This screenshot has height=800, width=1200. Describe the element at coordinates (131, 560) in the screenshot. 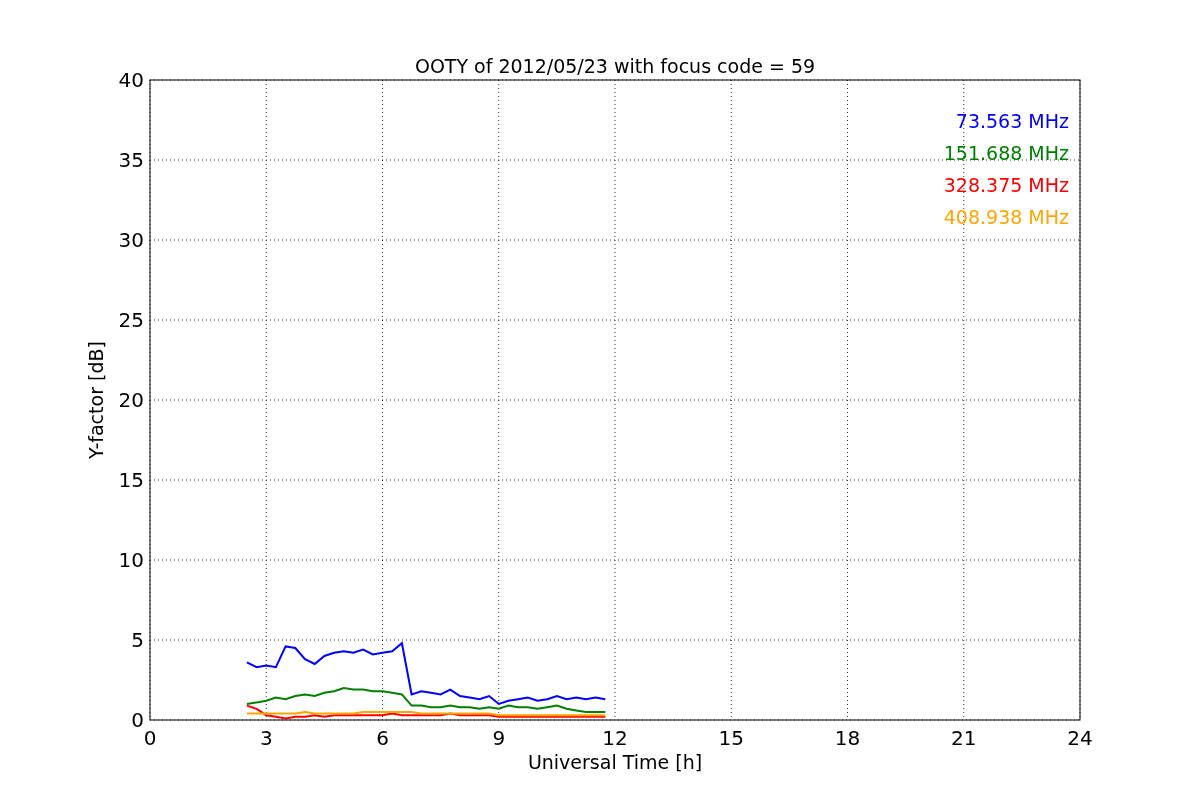

I see `tick-label: 10` at that location.